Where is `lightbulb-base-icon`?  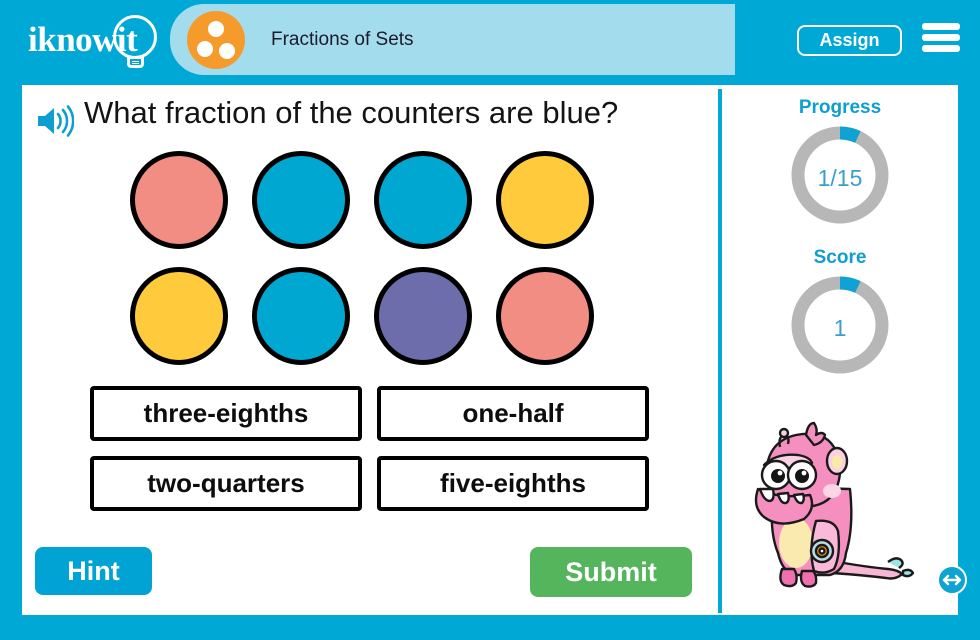 lightbulb-base-icon is located at coordinates (135, 62).